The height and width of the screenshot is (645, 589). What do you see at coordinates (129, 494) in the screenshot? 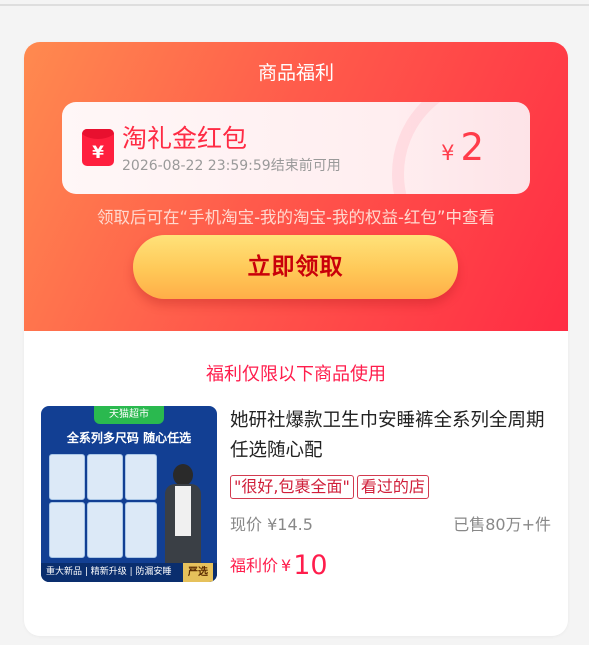
I see `product-image: 天猫超市 全系列多尺码 随心任选 重大新品 | 精新升级 | 防漏安睡 严选` at bounding box center [129, 494].